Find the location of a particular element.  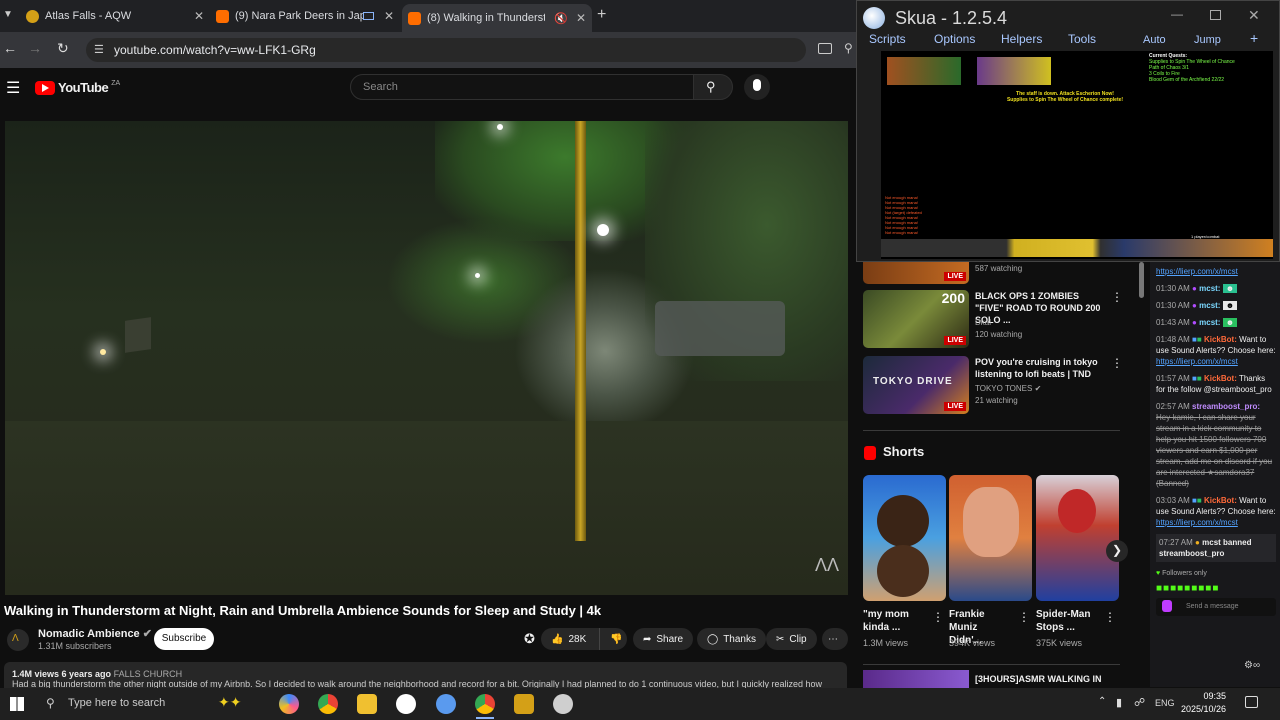

game-action-bar is located at coordinates (1077, 248).